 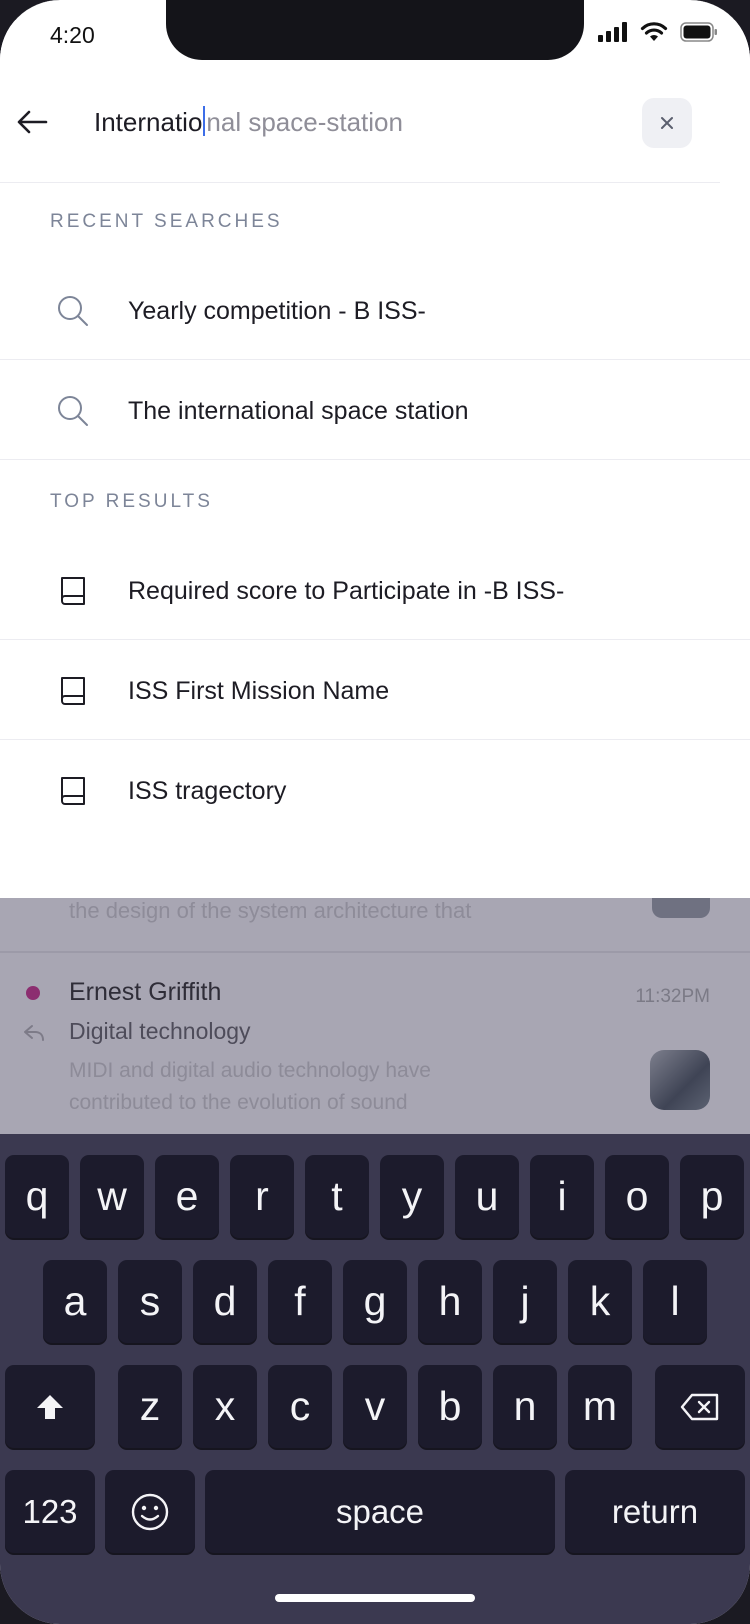 I want to click on reply-icon, so click(x=34, y=1033).